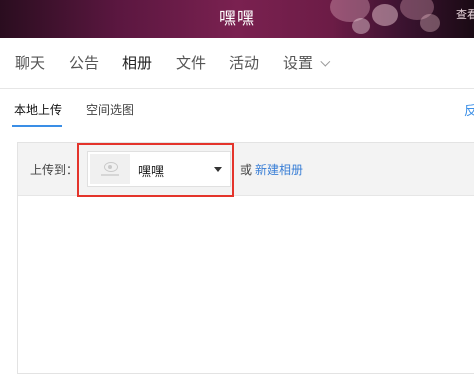  I want to click on album-select: 嘿嘿, so click(159, 169).